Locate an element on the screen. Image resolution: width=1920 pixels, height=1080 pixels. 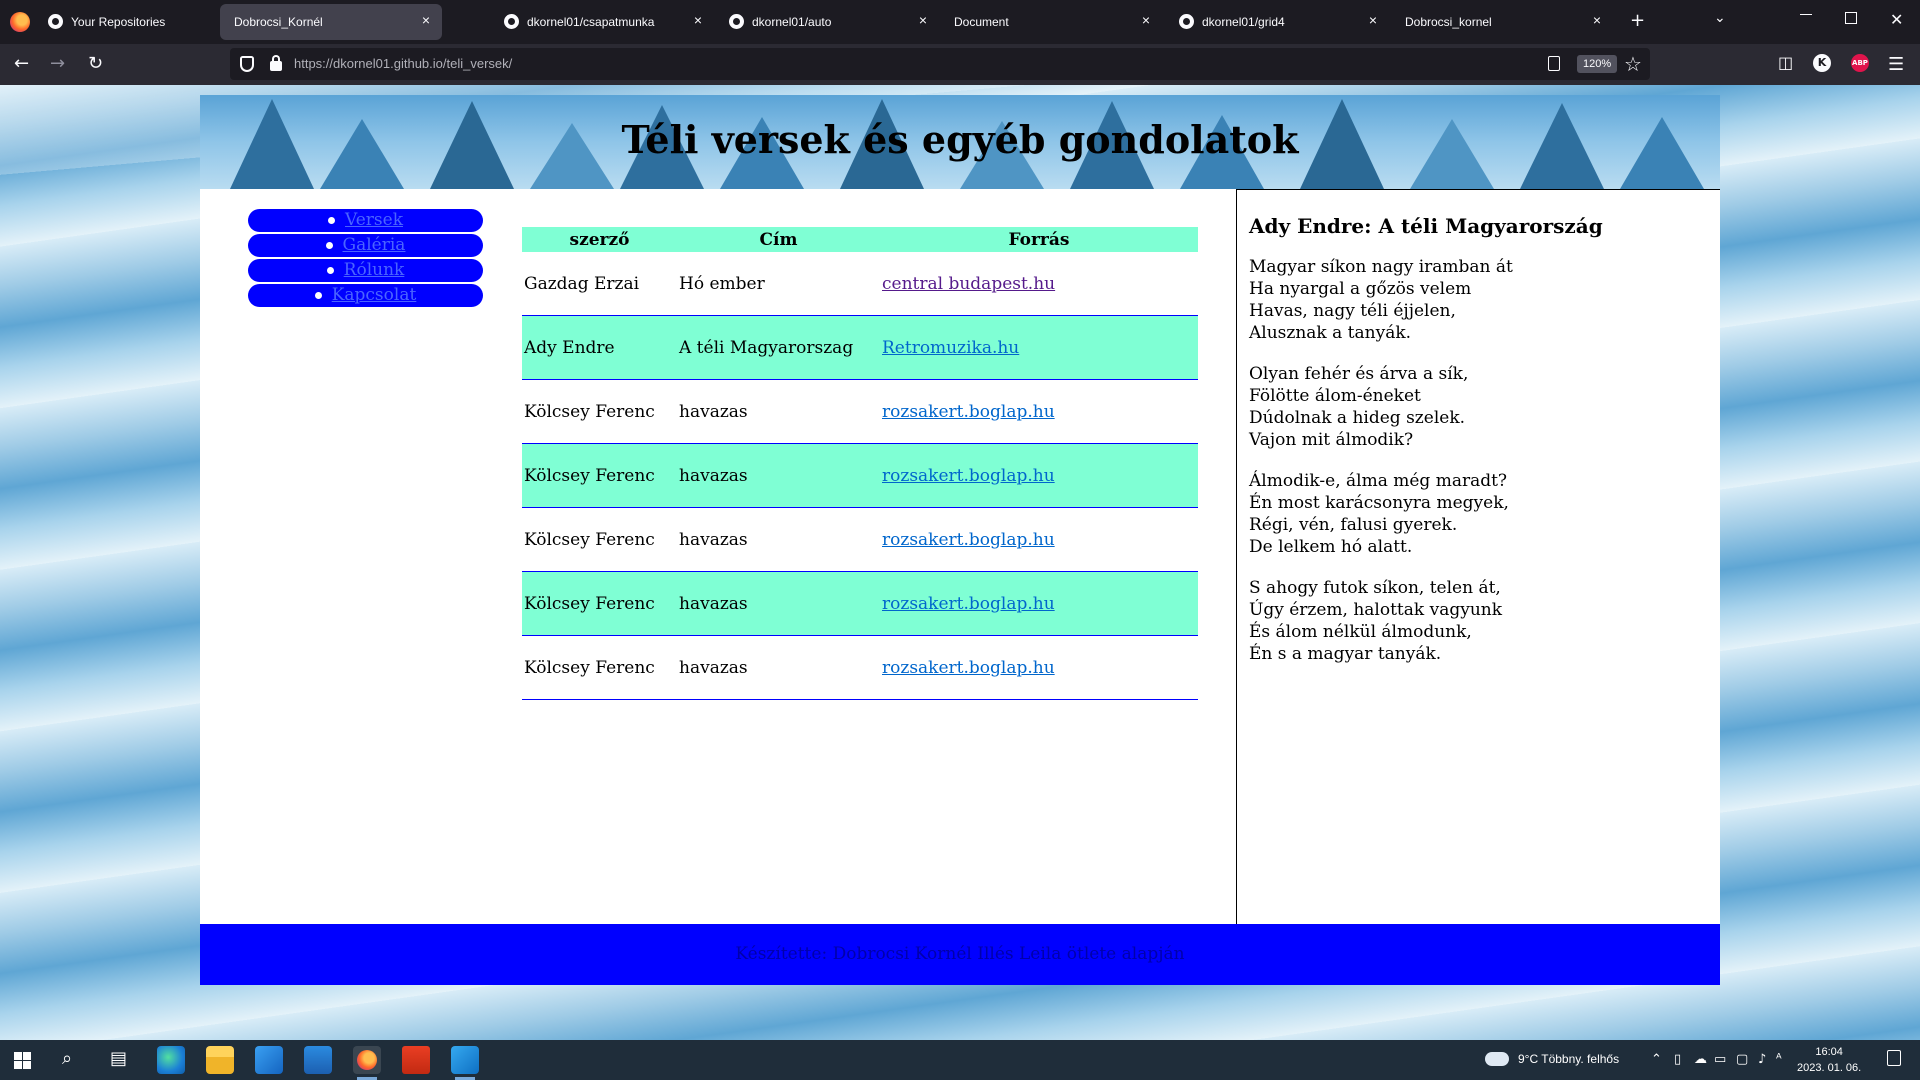
reload-icon: ↻ is located at coordinates (95, 63).